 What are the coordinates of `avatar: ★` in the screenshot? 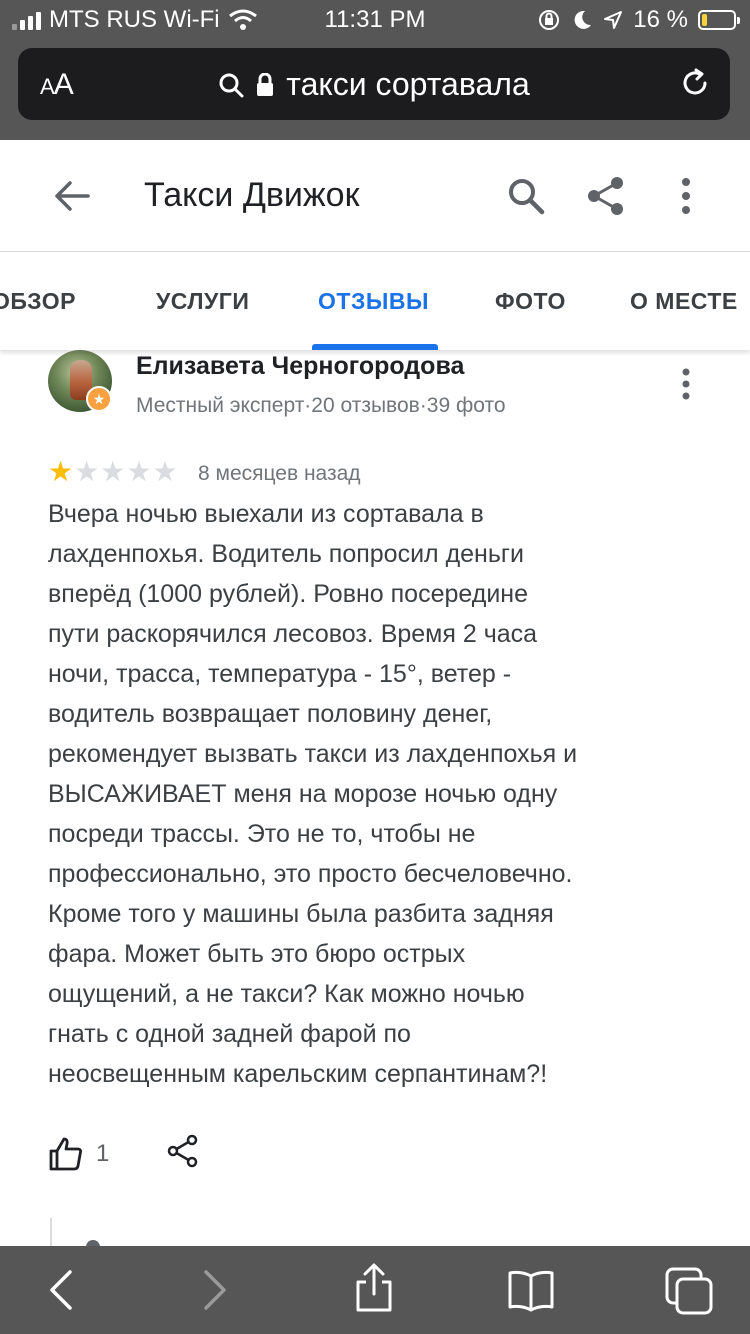 It's located at (80, 381).